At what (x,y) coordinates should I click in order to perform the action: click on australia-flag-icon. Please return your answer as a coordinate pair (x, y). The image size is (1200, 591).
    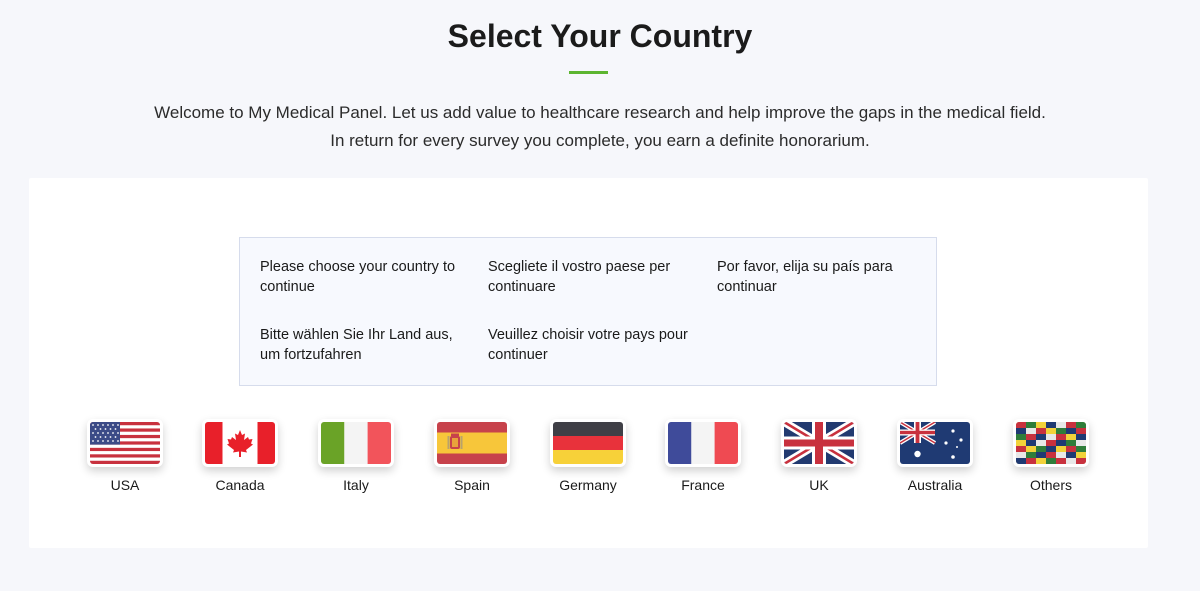
    Looking at the image, I should click on (935, 443).